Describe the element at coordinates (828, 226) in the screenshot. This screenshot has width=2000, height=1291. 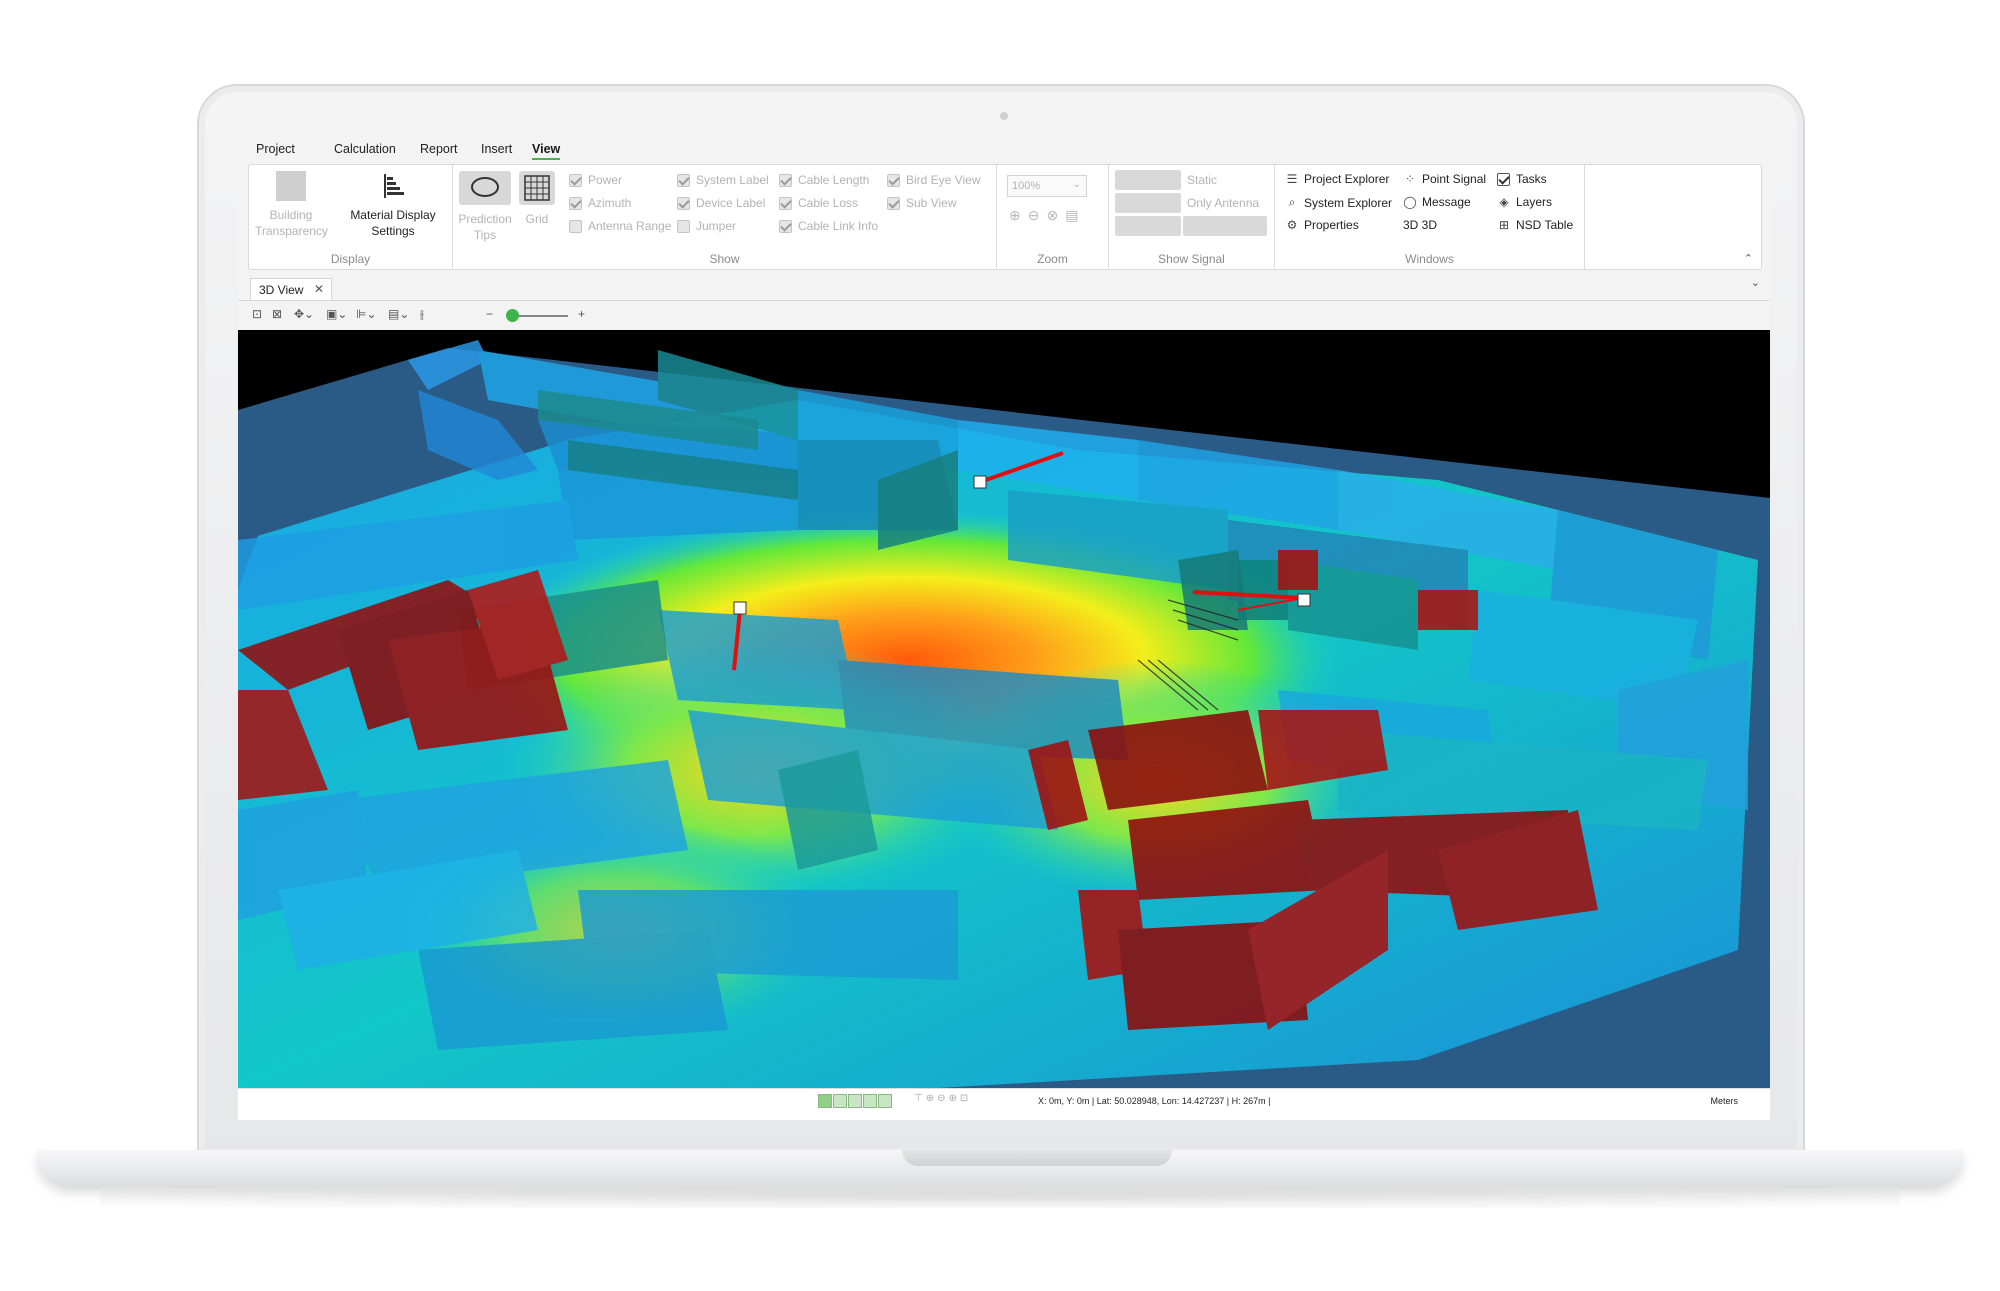
I see `checkbox-cable-link-info: Cable Link Info` at that location.